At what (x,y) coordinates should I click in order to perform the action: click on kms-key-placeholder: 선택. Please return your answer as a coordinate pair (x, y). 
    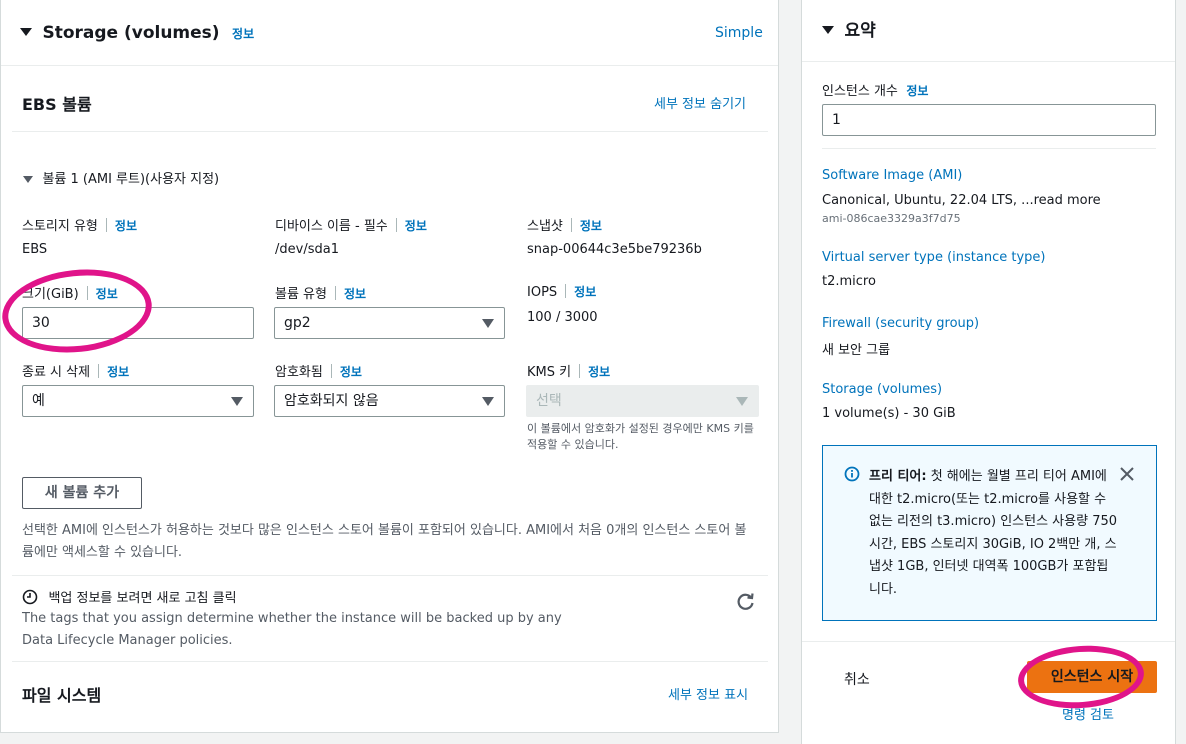
    Looking at the image, I should click on (549, 401).